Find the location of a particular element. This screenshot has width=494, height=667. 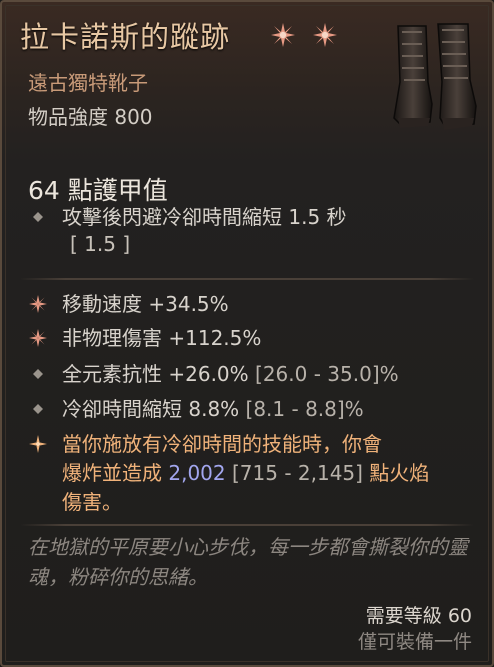

implicit-affix: 攻擊後閃避冷卻時間縮短 1.5 秒 is located at coordinates (187, 217).